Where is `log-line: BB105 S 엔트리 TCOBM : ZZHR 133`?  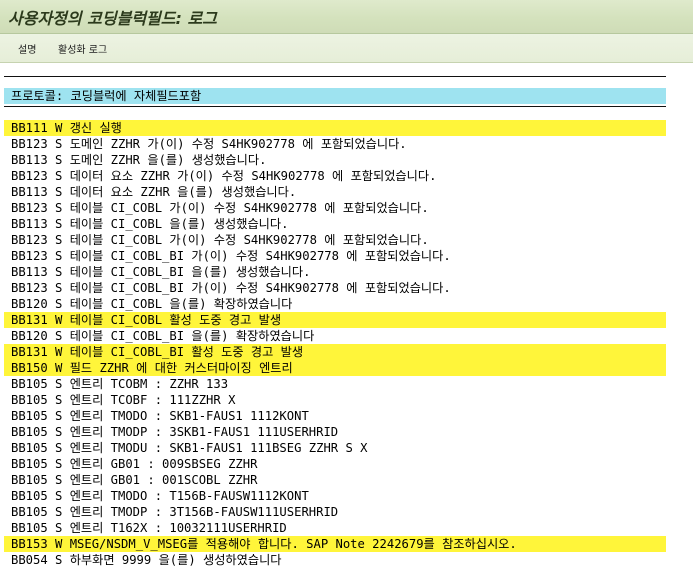
log-line: BB105 S 엔트리 TCOBM : ZZHR 133 is located at coordinates (120, 384).